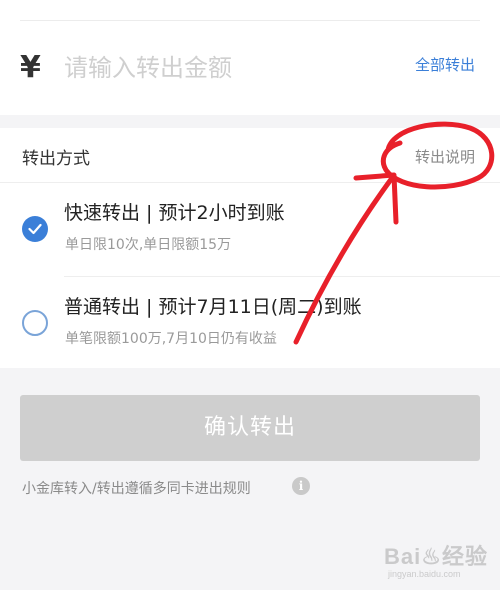 The image size is (500, 590). What do you see at coordinates (445, 64) in the screenshot?
I see `all-out-link: 全部转出` at bounding box center [445, 64].